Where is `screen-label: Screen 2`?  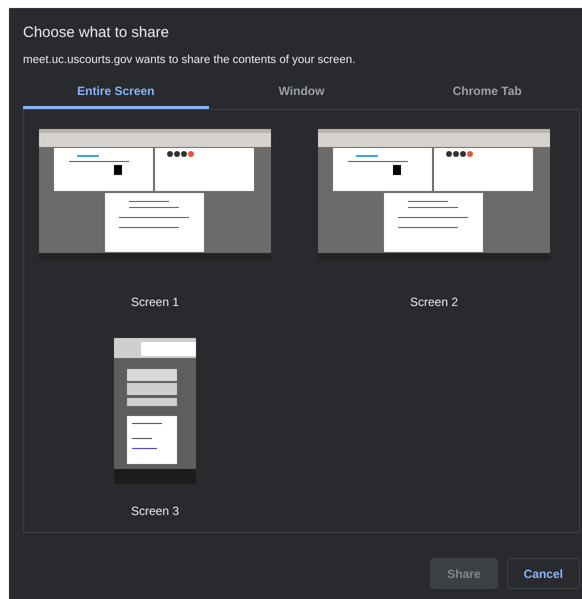
screen-label: Screen 2 is located at coordinates (434, 302).